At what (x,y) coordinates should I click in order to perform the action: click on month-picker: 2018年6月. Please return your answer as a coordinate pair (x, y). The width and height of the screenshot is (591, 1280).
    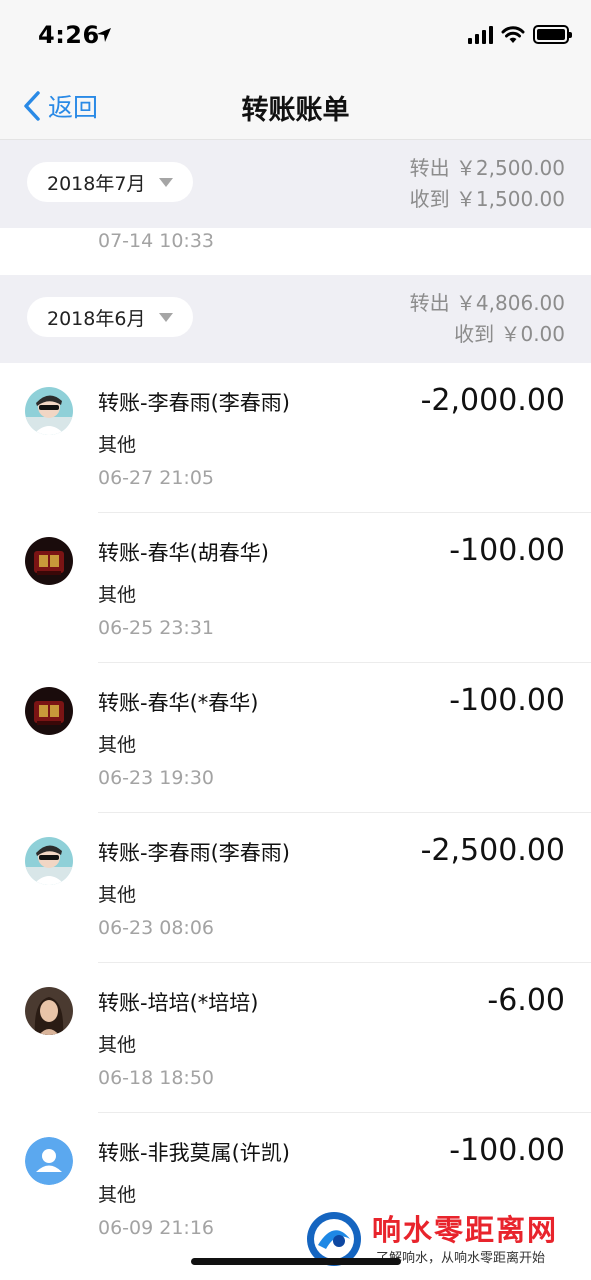
    Looking at the image, I should click on (110, 317).